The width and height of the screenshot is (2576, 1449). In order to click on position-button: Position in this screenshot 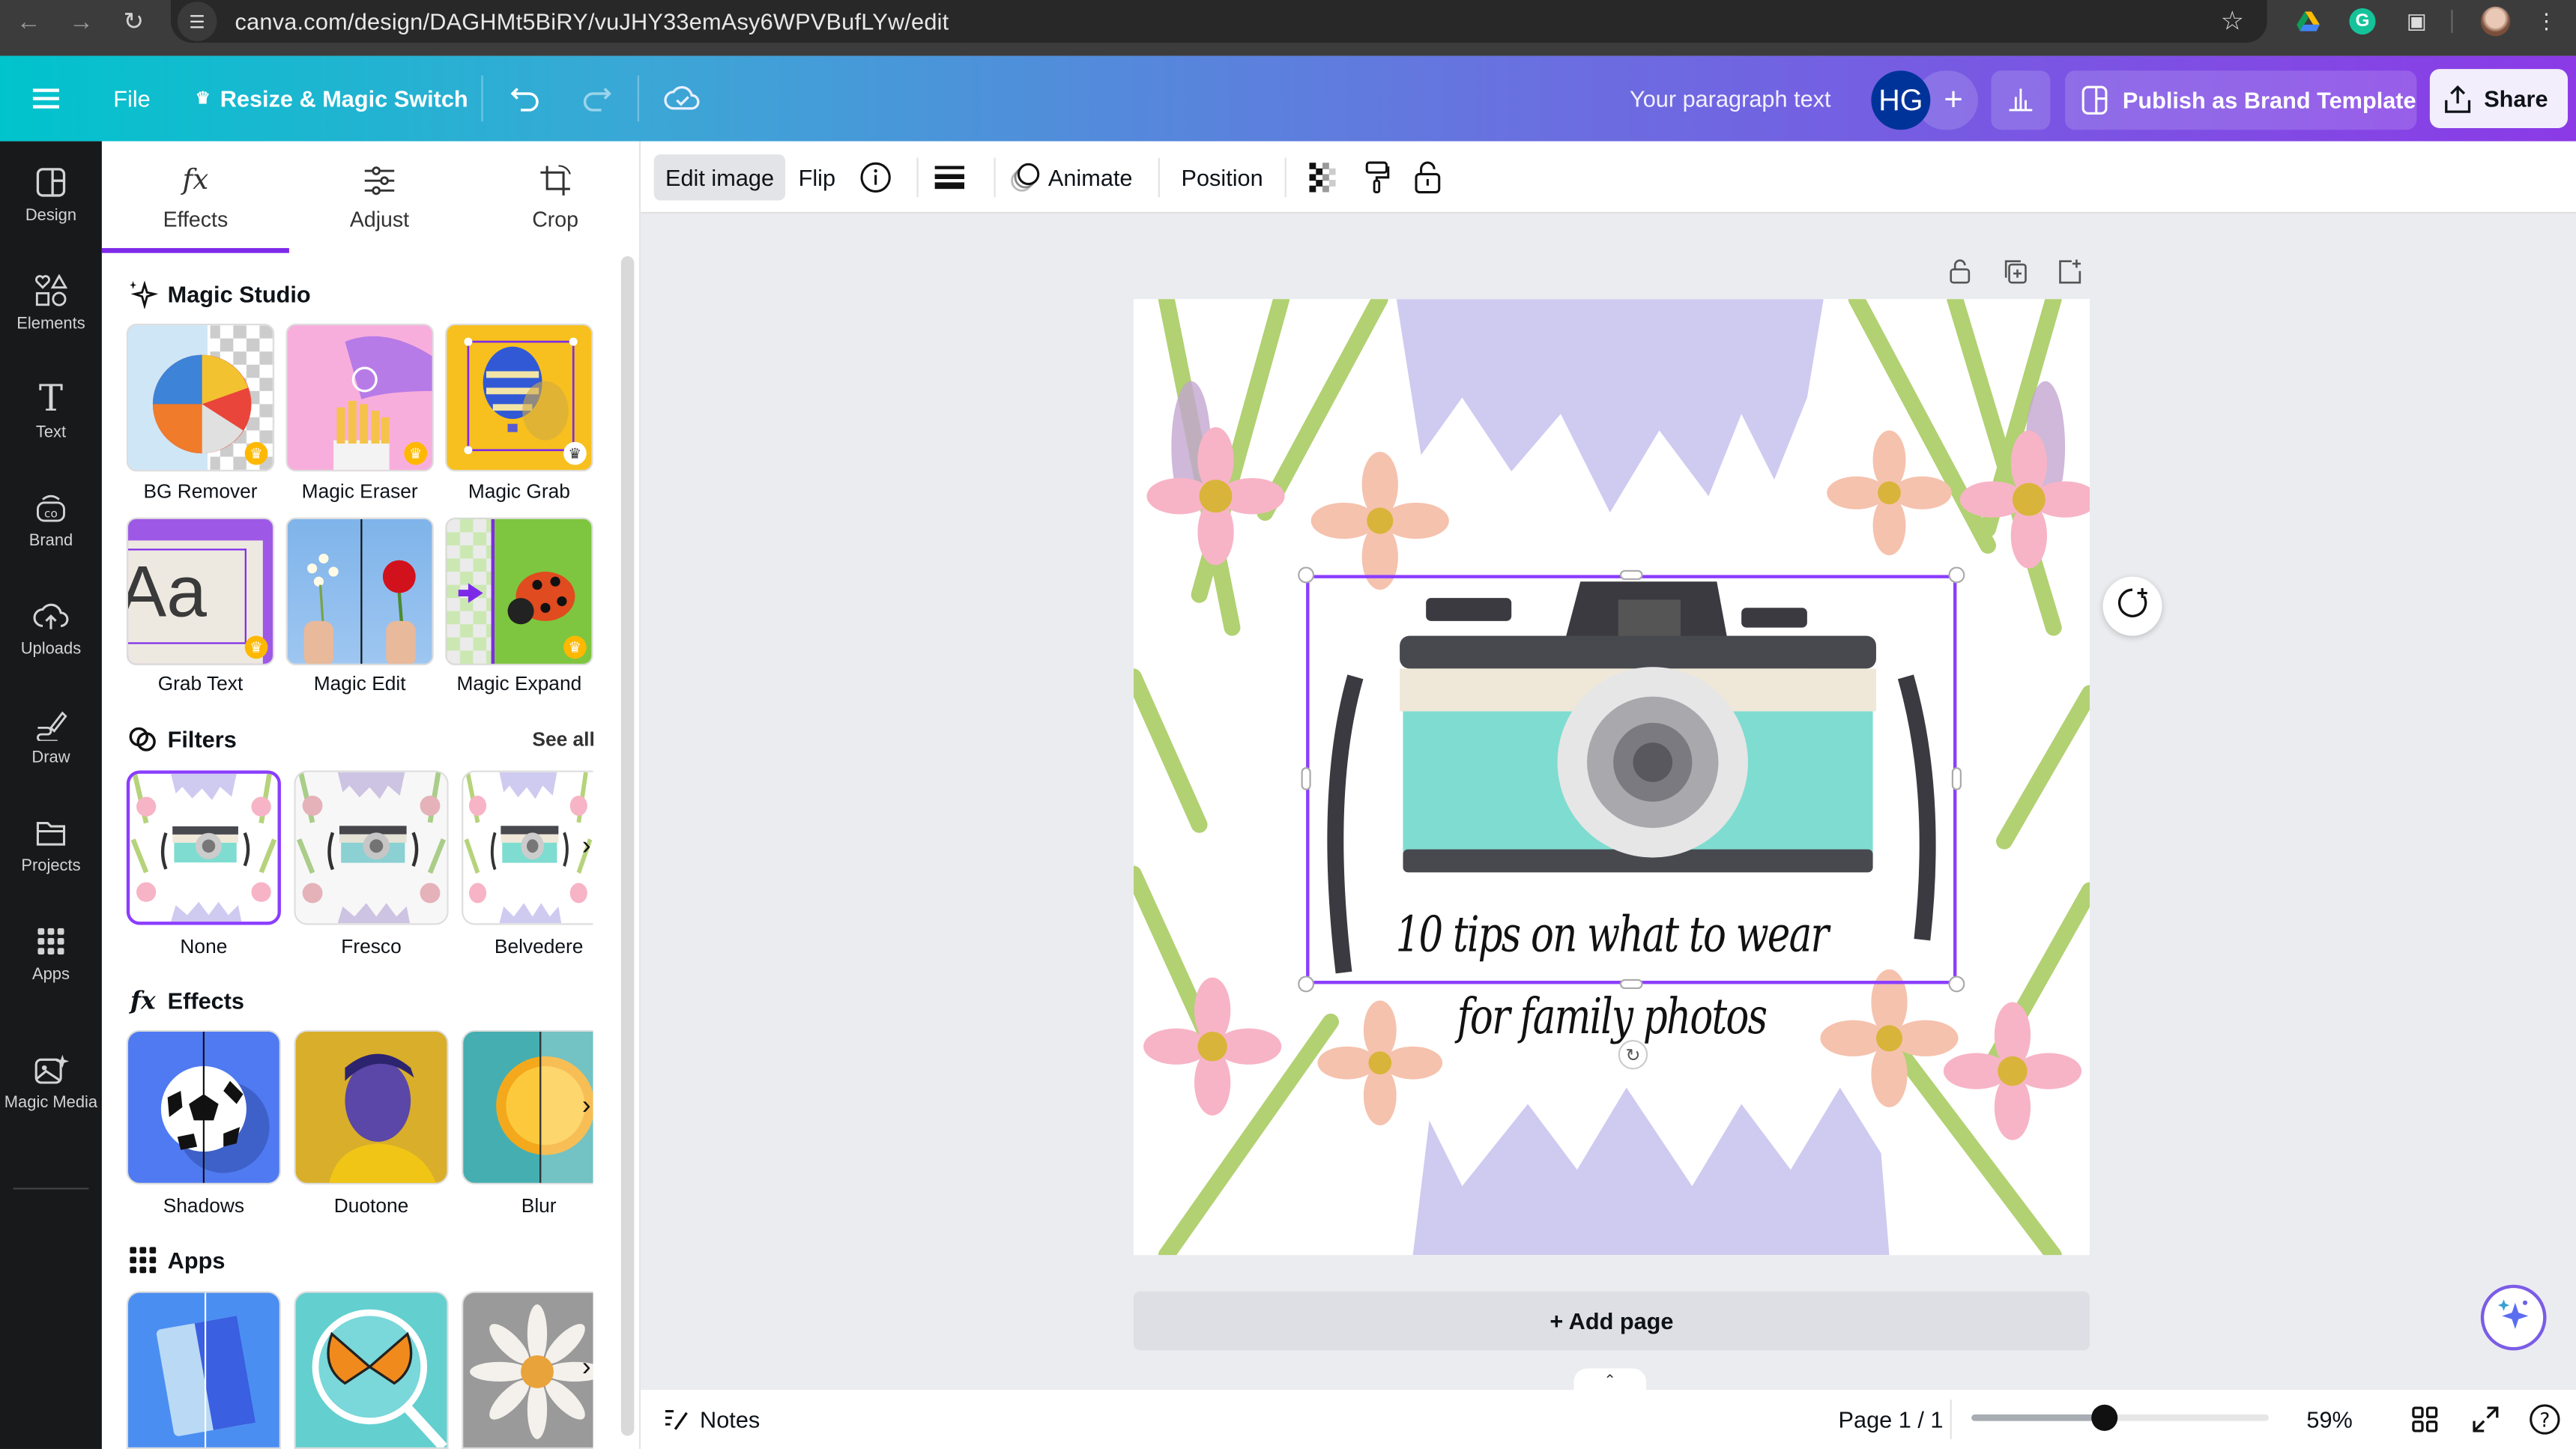, I will do `click(1222, 177)`.